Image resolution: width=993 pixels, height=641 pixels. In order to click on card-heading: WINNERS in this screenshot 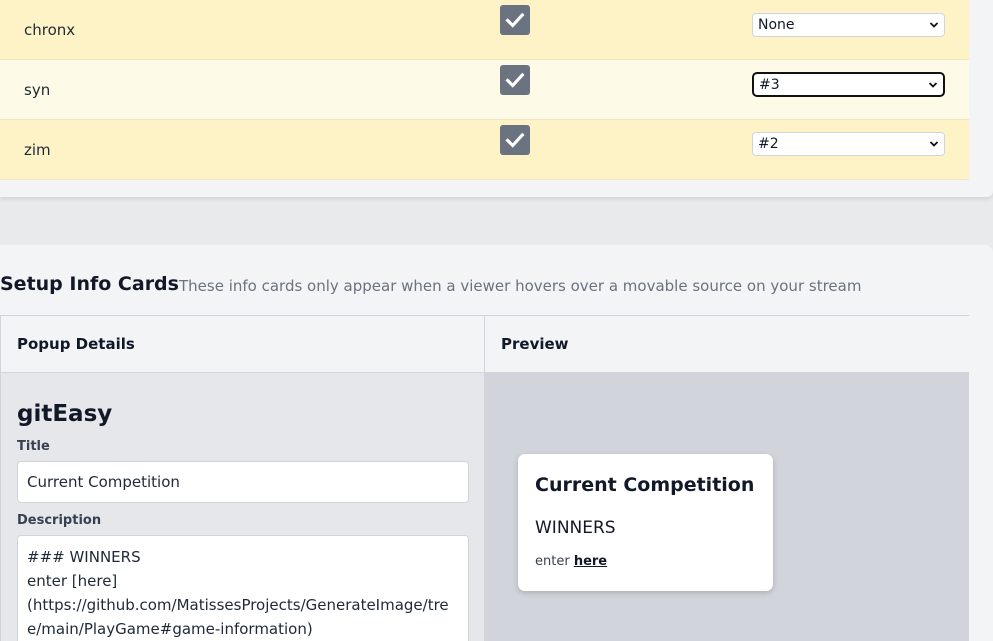, I will do `click(575, 528)`.